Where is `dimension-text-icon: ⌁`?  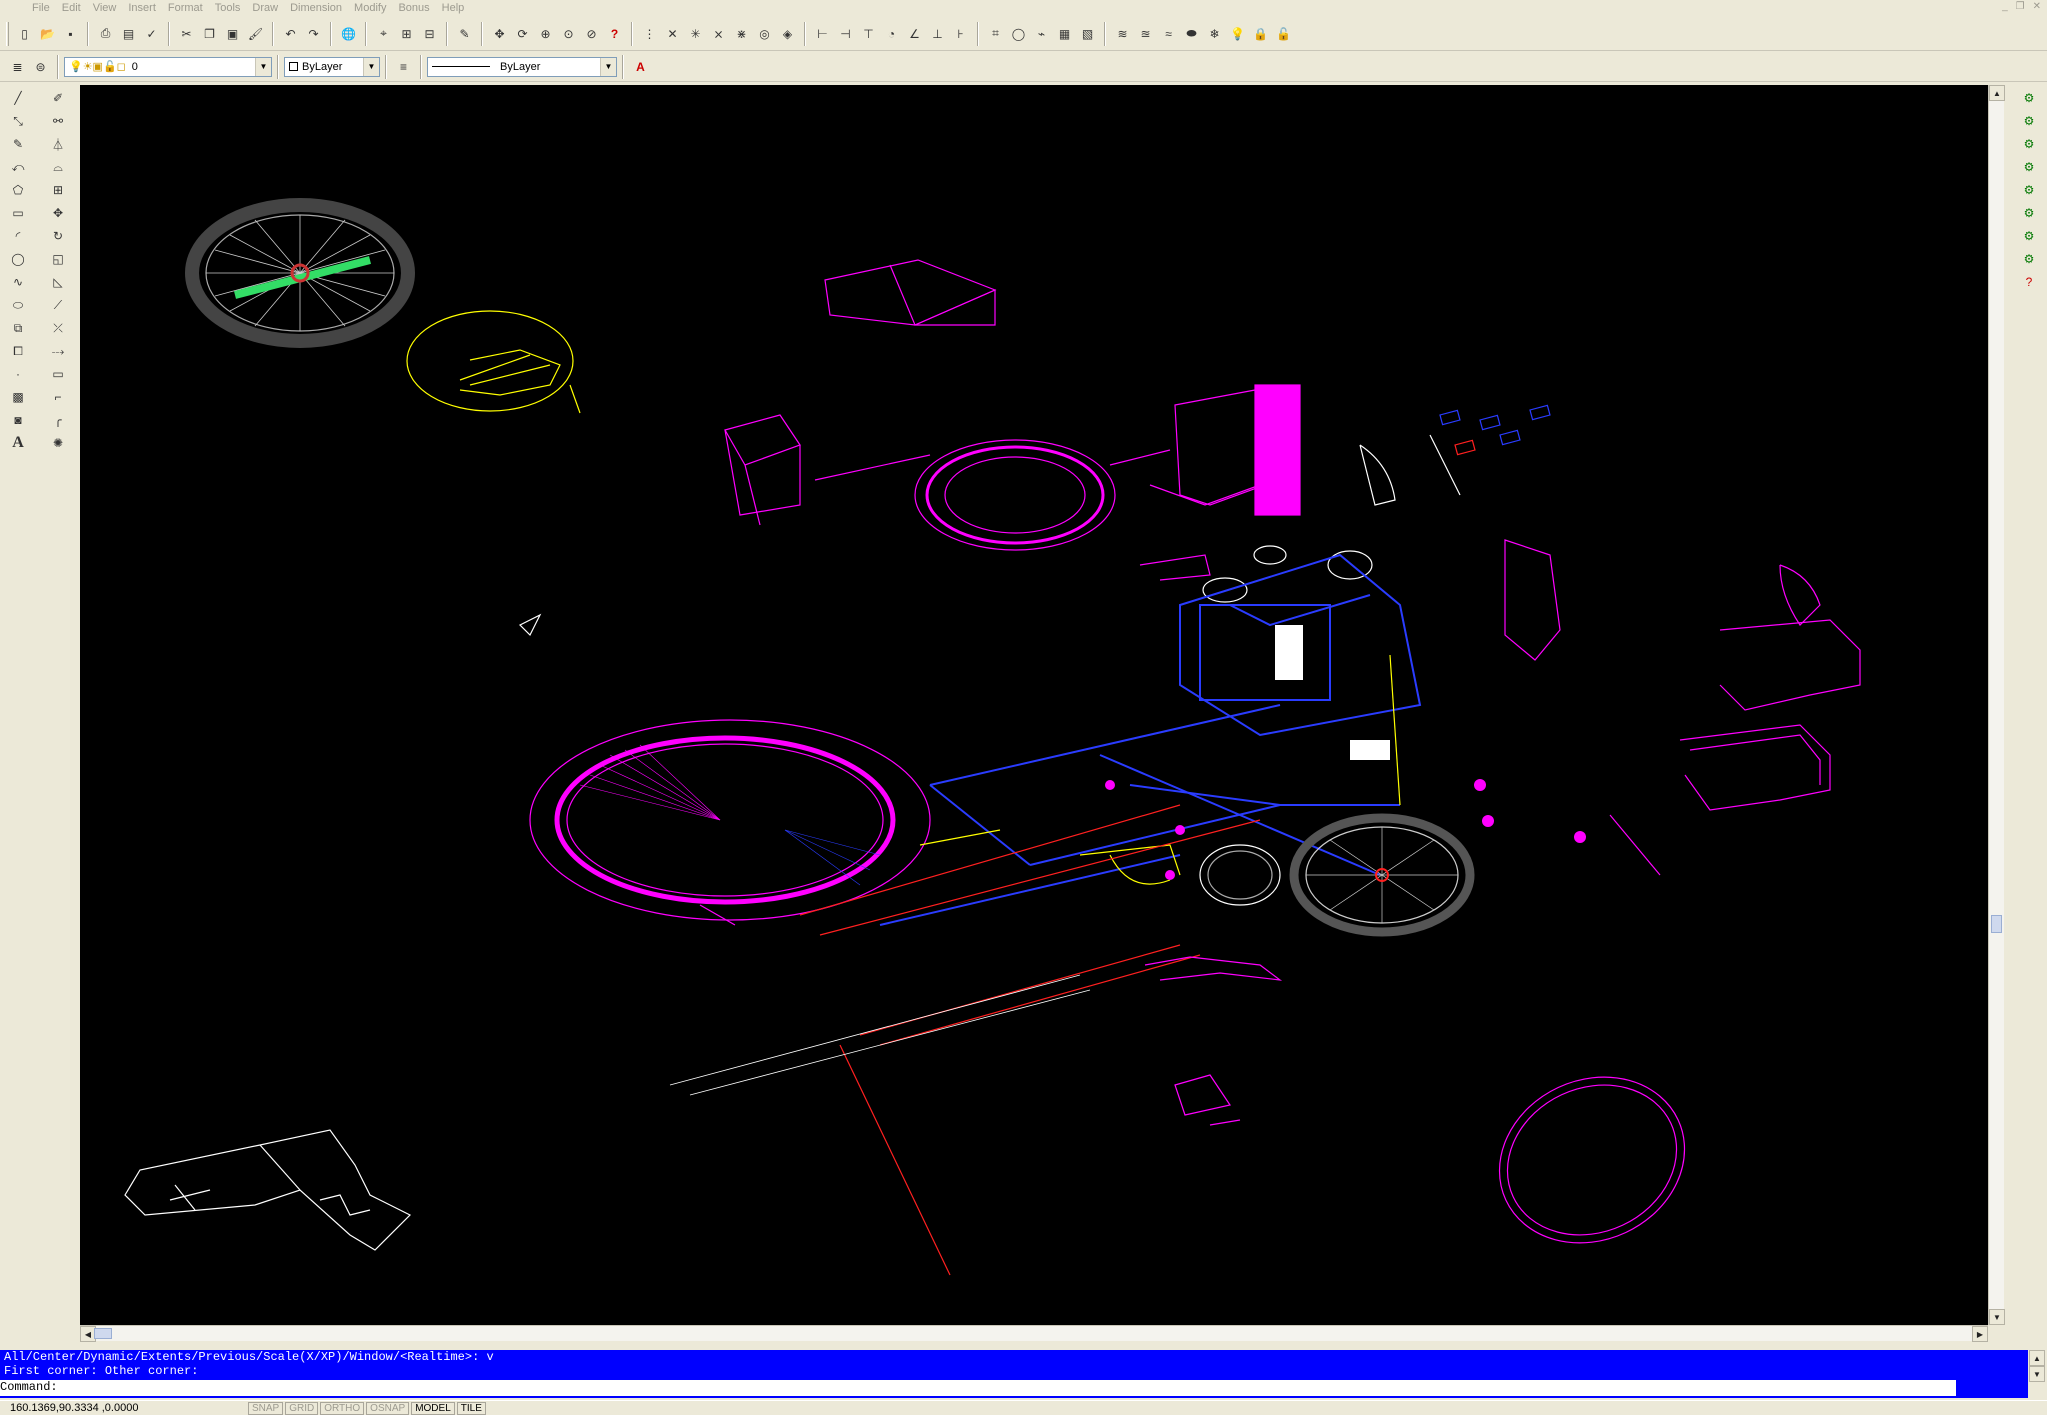
dimension-text-icon: ⌁ is located at coordinates (1041, 33).